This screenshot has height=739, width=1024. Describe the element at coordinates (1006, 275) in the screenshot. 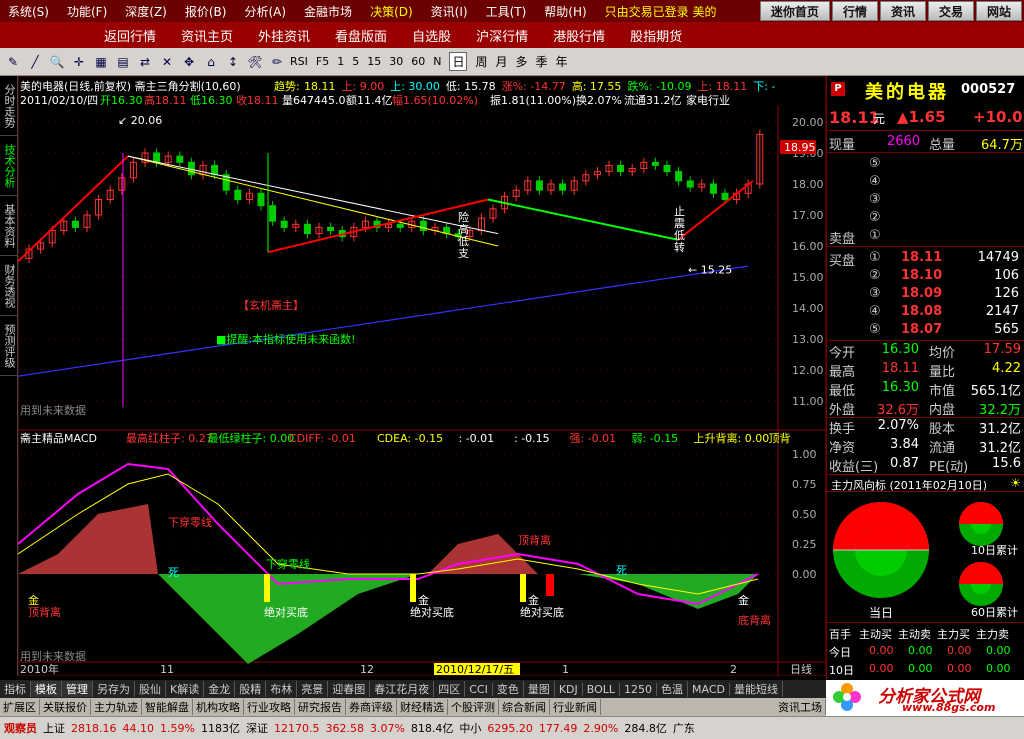

I see `buy-volume: 106` at that location.